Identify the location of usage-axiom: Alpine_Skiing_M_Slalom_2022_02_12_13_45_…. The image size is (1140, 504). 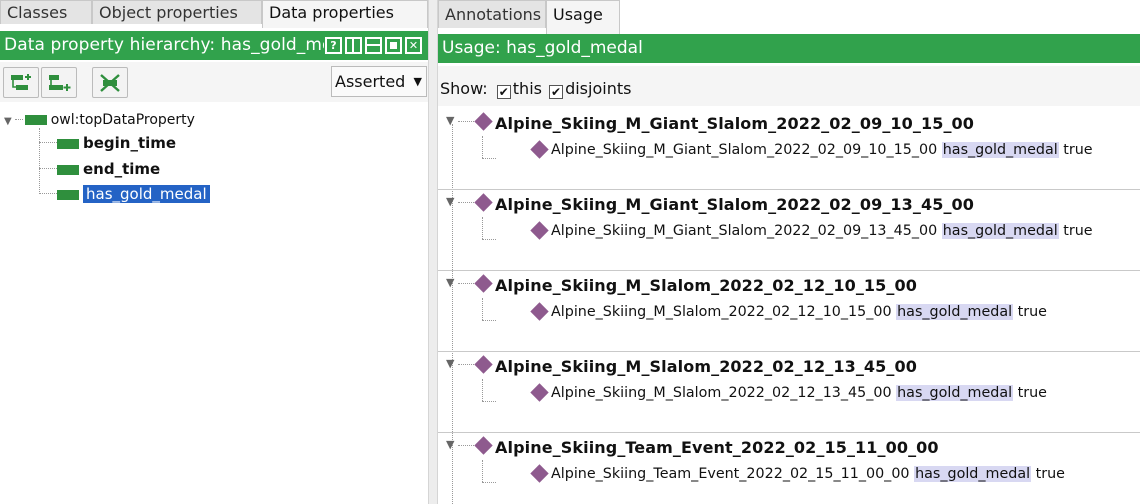
(799, 393).